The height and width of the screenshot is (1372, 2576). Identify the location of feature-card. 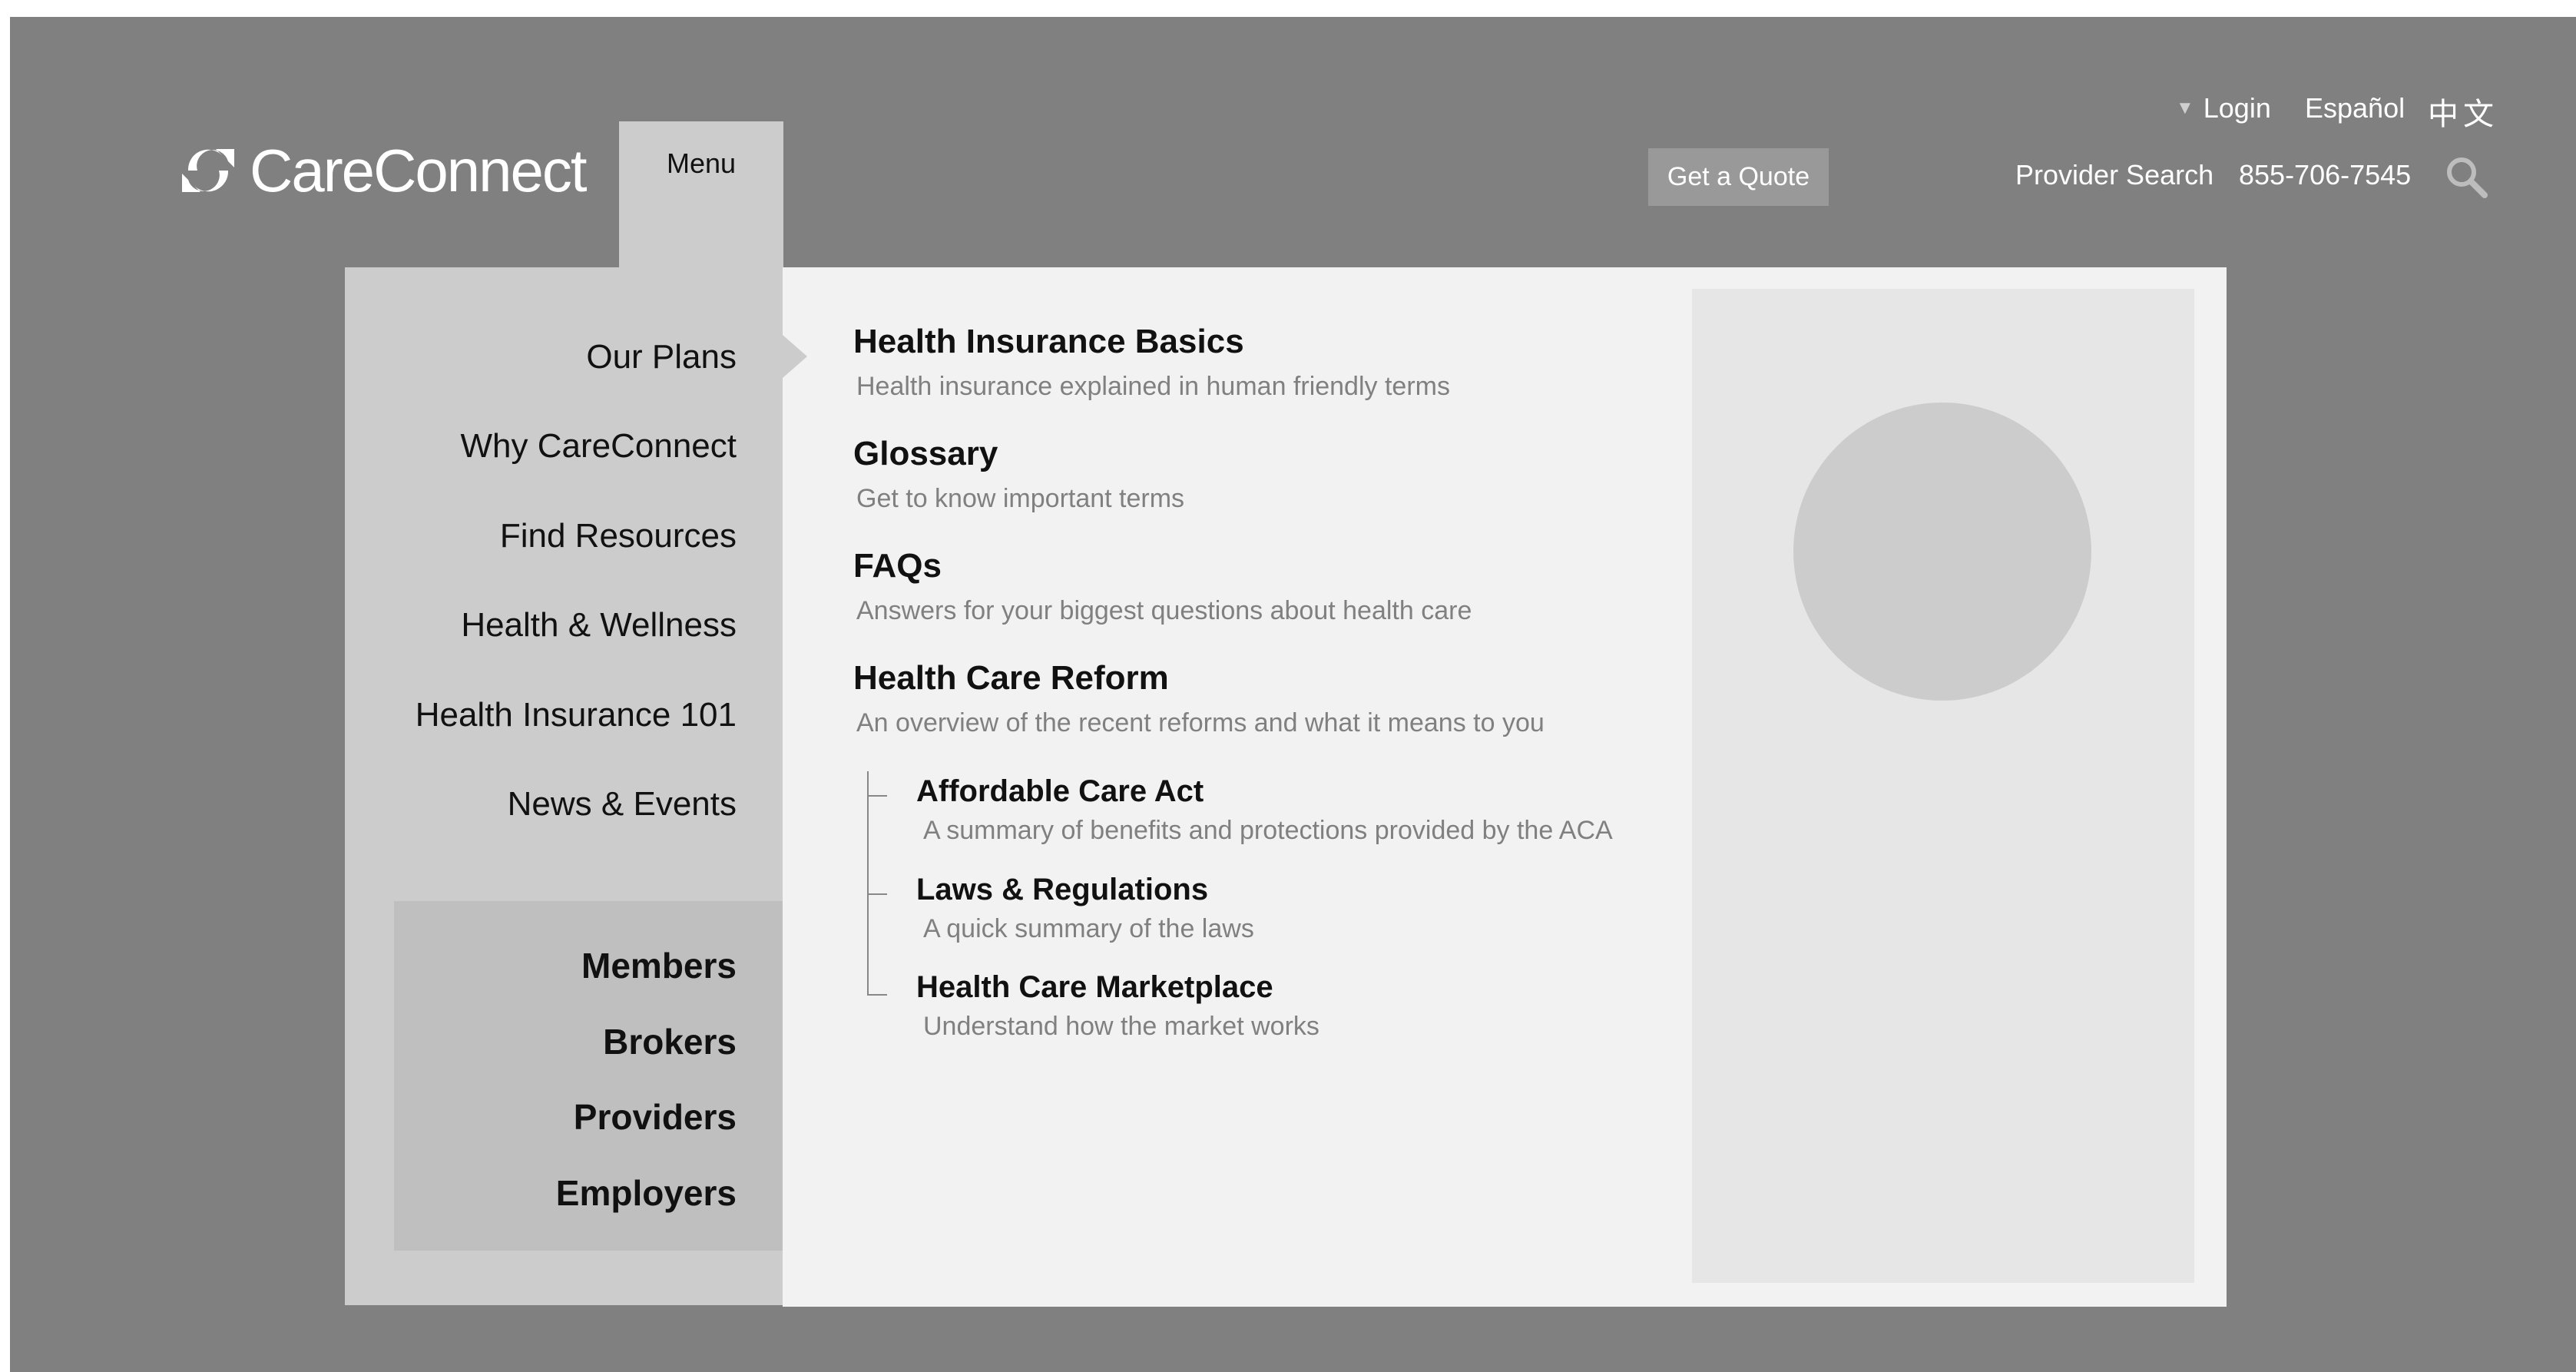
(1943, 786).